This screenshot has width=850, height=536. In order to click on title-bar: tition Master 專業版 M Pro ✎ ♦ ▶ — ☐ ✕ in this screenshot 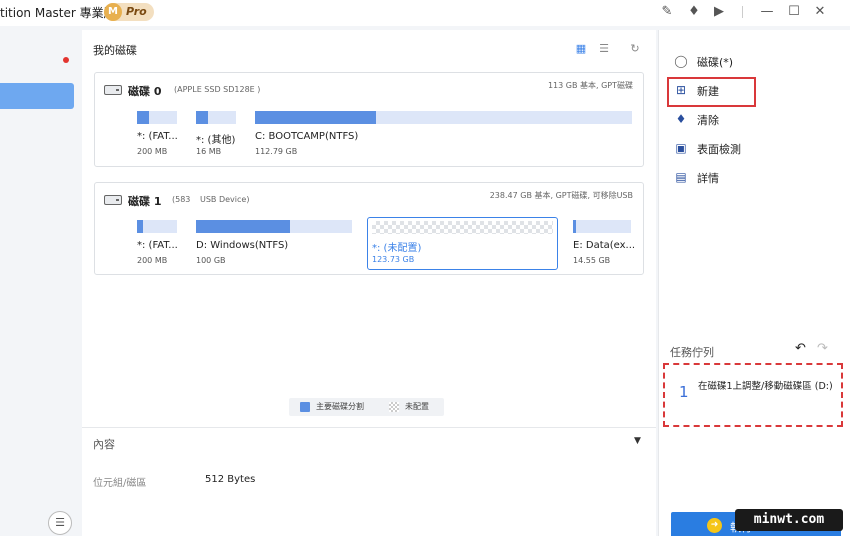, I will do `click(425, 13)`.